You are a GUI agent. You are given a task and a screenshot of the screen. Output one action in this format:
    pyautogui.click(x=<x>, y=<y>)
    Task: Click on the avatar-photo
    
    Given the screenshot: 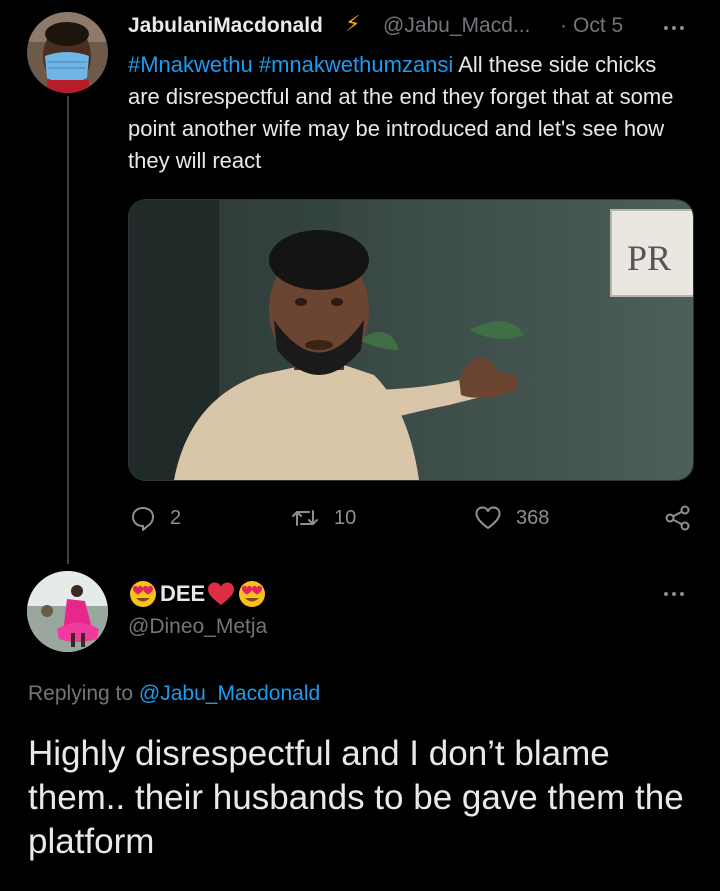 What is the action you would take?
    pyautogui.click(x=67, y=52)
    